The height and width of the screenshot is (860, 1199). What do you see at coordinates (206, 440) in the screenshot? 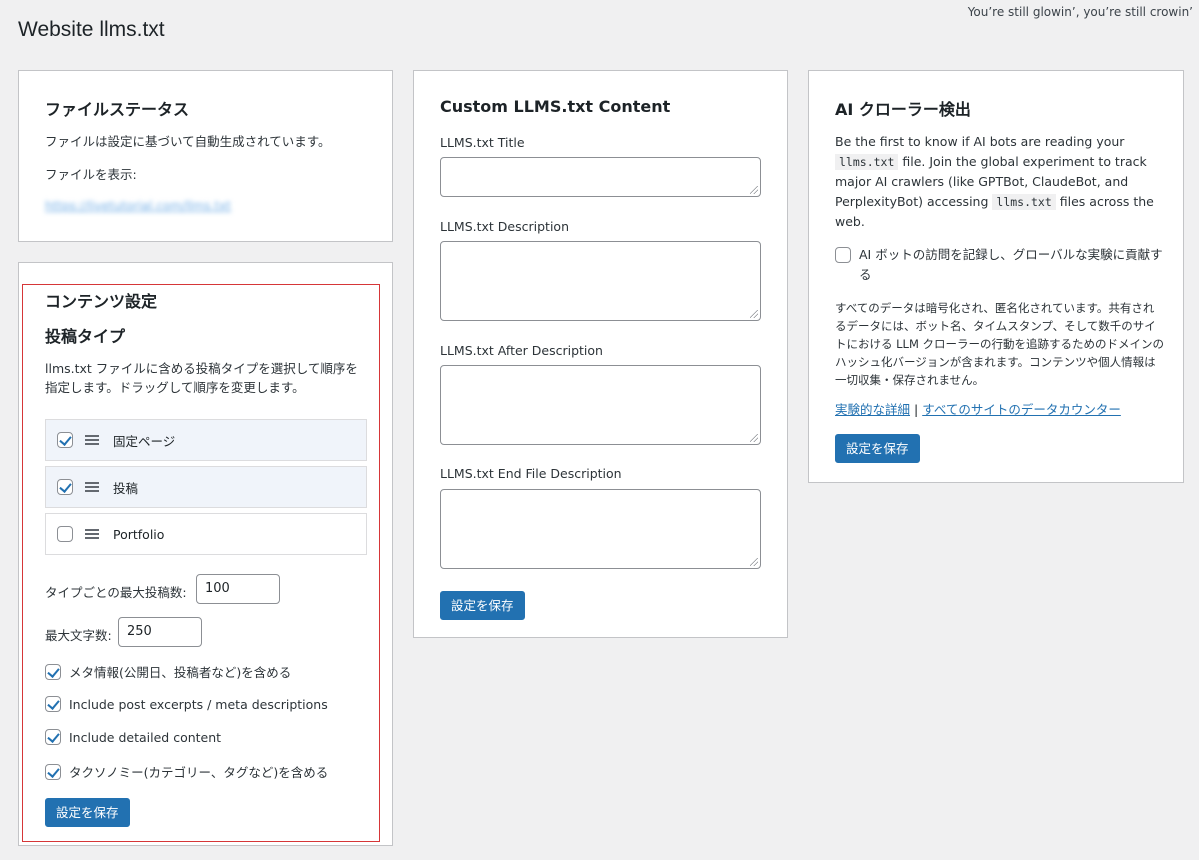
I see `post-type-item: 固定ページ` at bounding box center [206, 440].